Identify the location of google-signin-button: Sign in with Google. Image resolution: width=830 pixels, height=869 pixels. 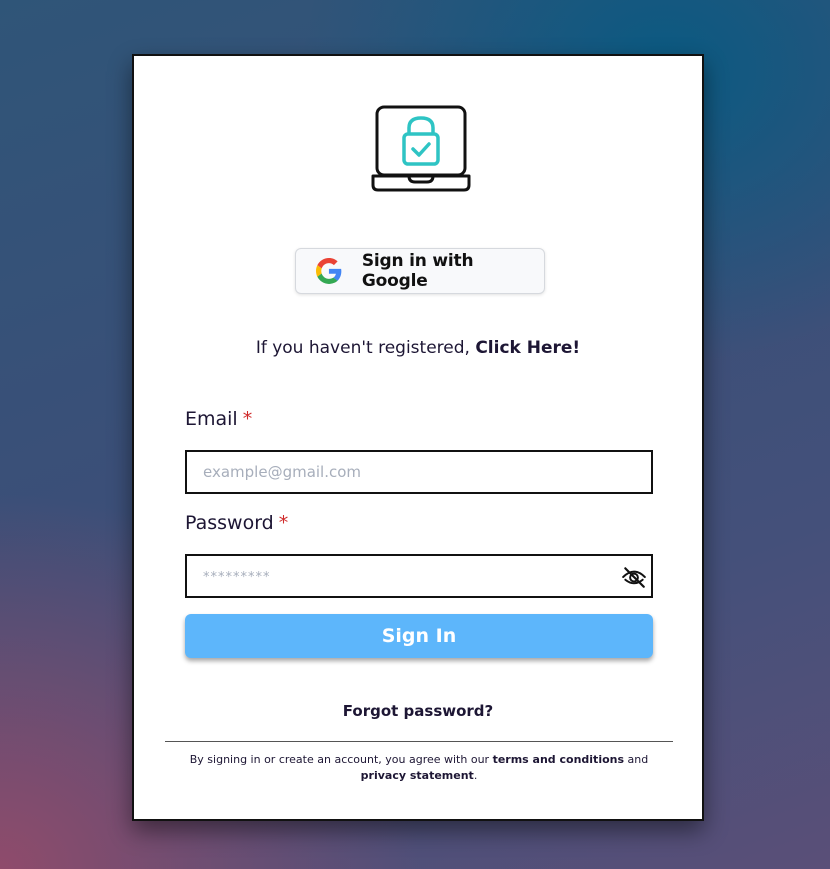
(420, 271).